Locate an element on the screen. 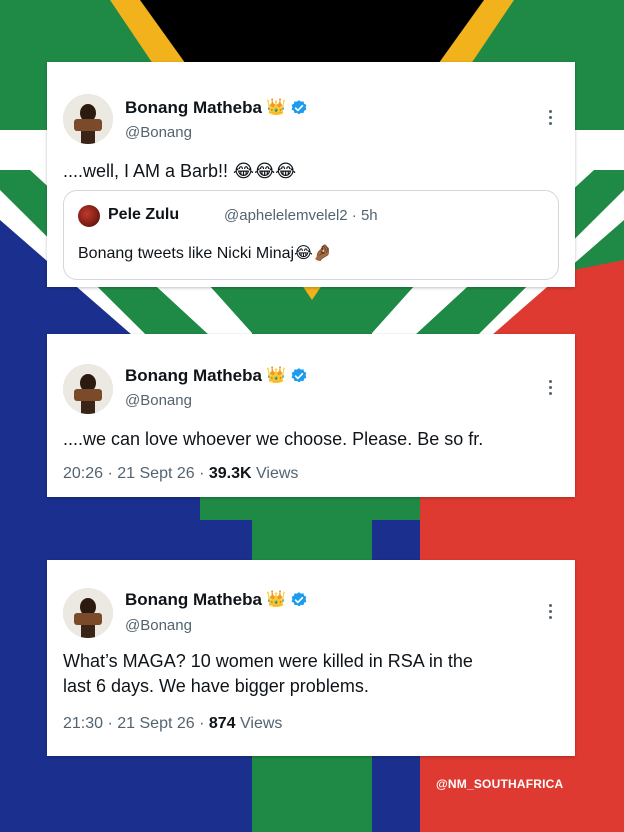 The image size is (624, 832). quoted-tweet-text: Bonang tweets like Nicki Minaj😂🤌🏾 is located at coordinates (205, 253).